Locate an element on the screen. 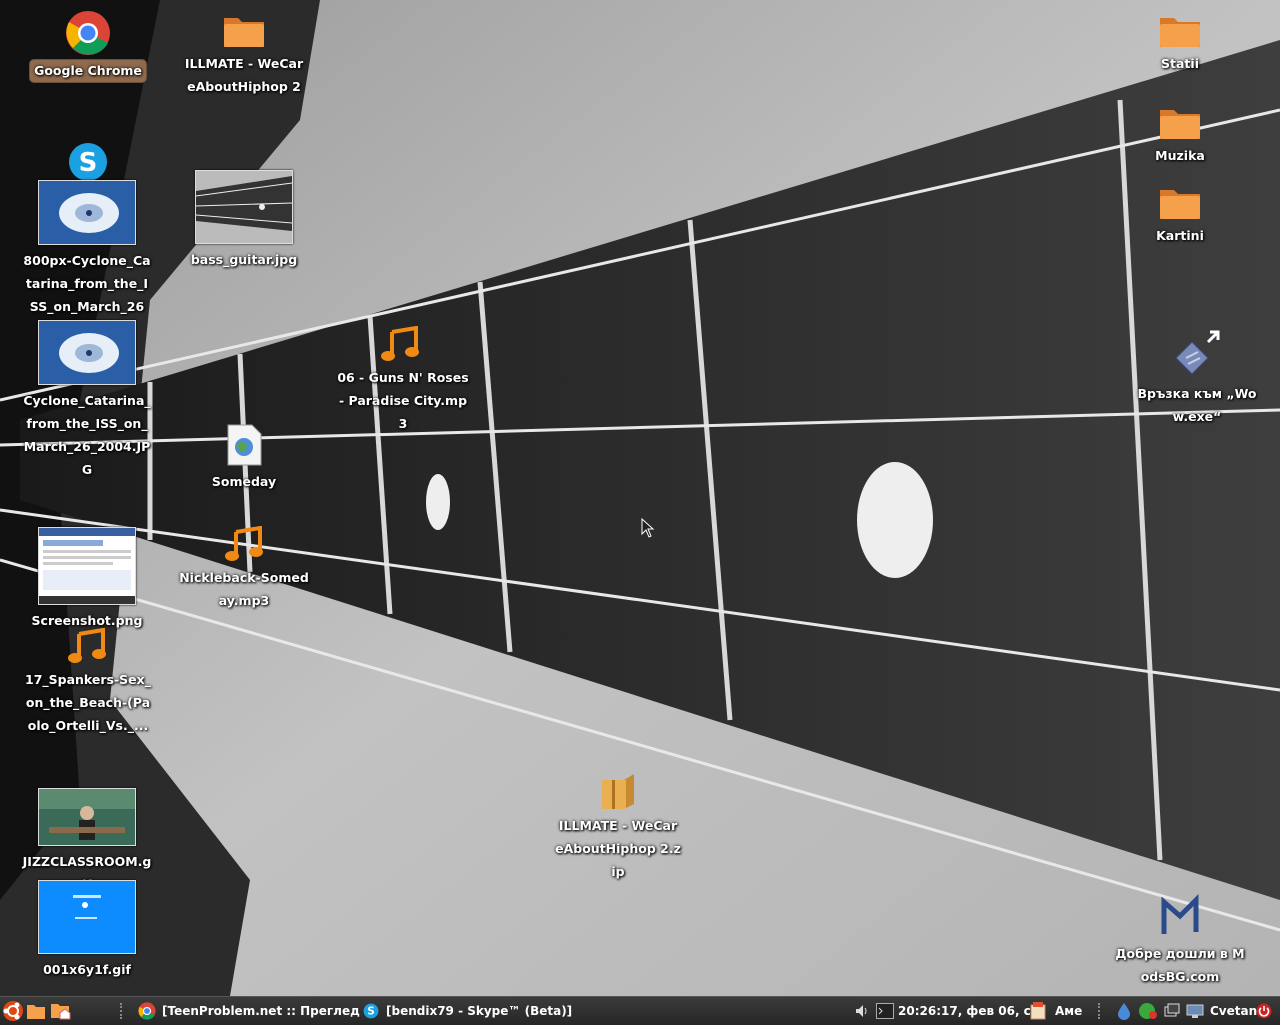  desktop-icon-label: Someday is located at coordinates (244, 481).